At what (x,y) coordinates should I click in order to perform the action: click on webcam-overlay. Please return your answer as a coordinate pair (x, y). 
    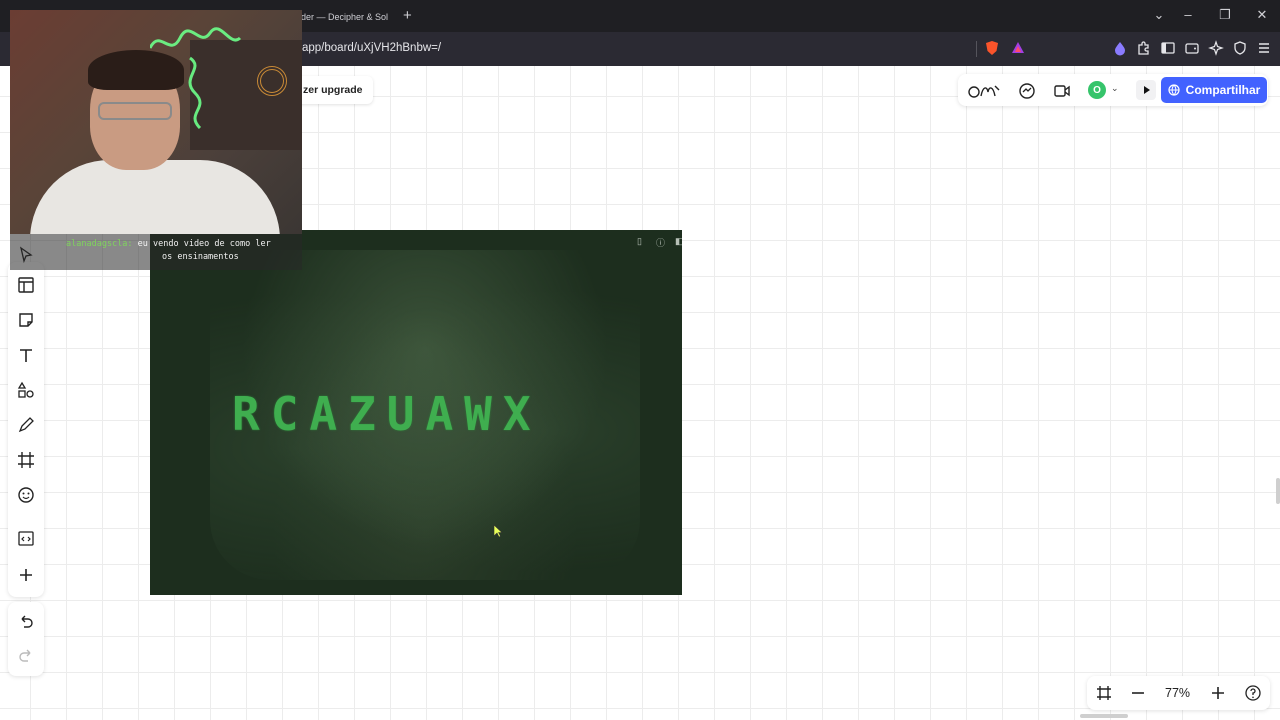
    Looking at the image, I should click on (156, 122).